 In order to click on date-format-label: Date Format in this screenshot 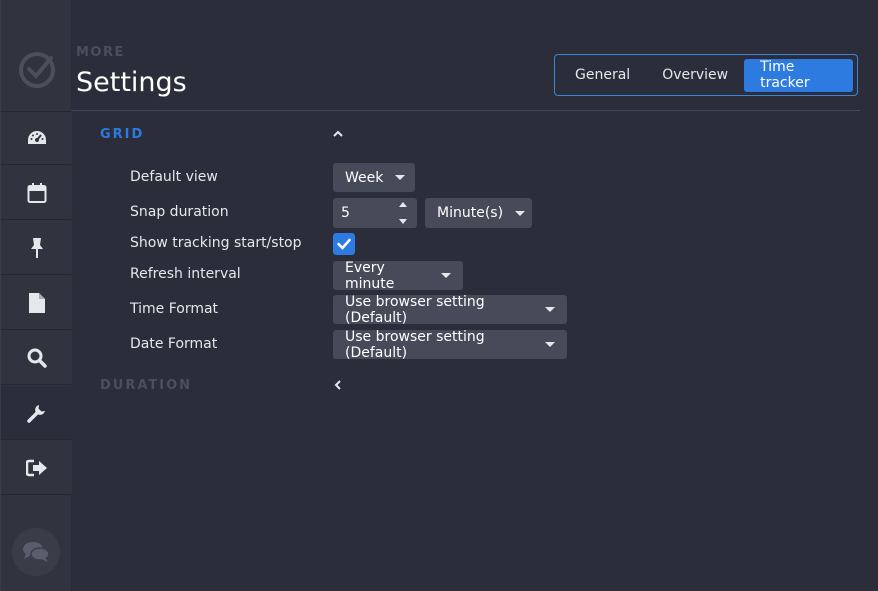, I will do `click(174, 344)`.